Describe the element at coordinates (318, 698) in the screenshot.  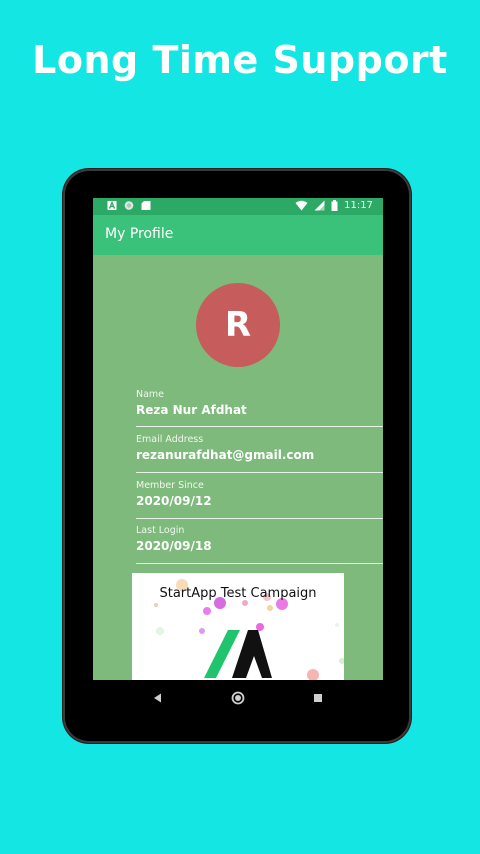
I see `recents-icon` at that location.